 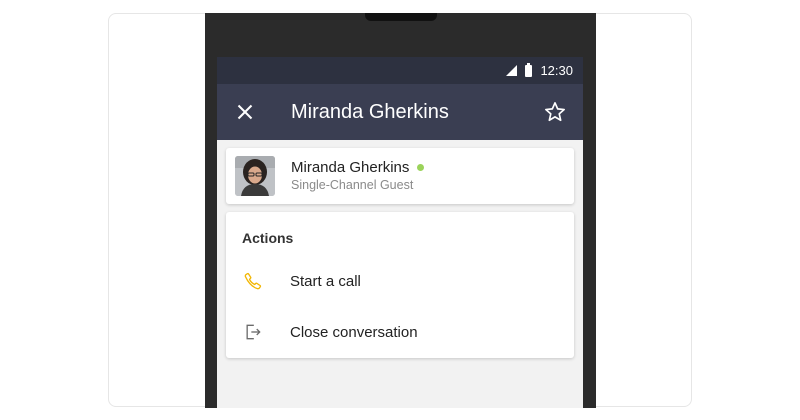 I want to click on battery-icon, so click(x=529, y=69).